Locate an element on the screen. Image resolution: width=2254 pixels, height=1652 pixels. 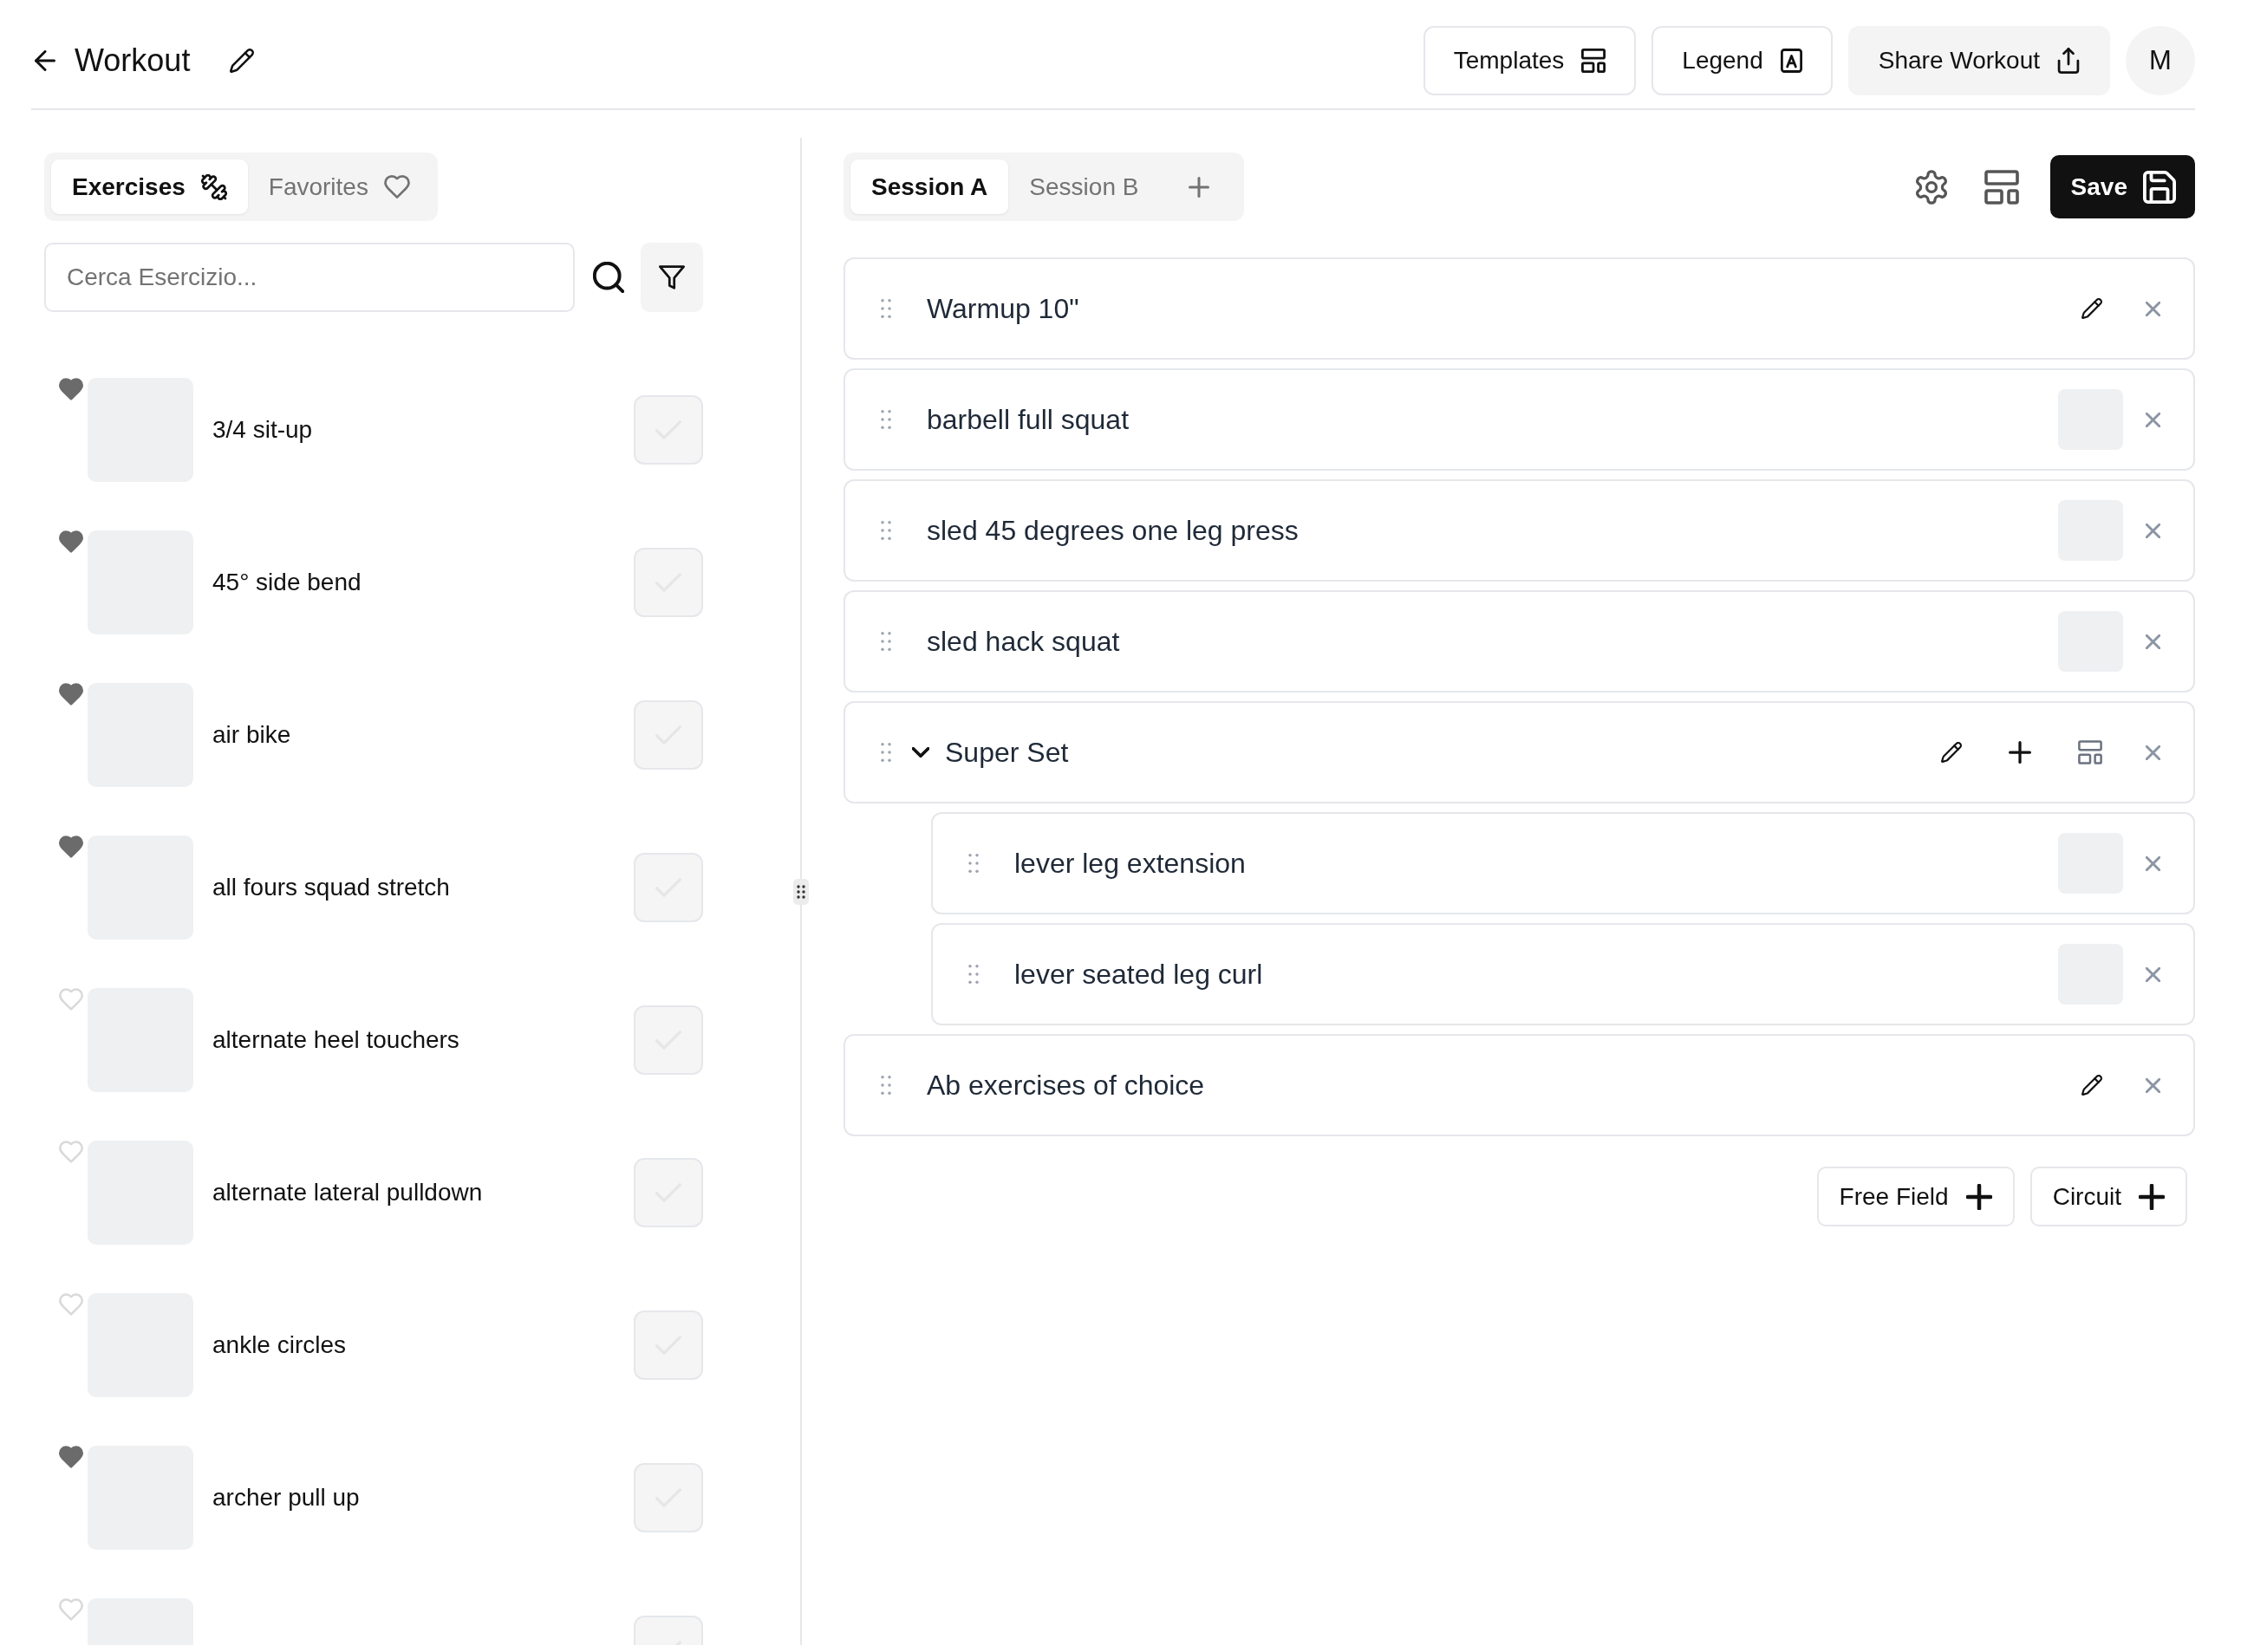
add-icon is located at coordinates (2020, 752).